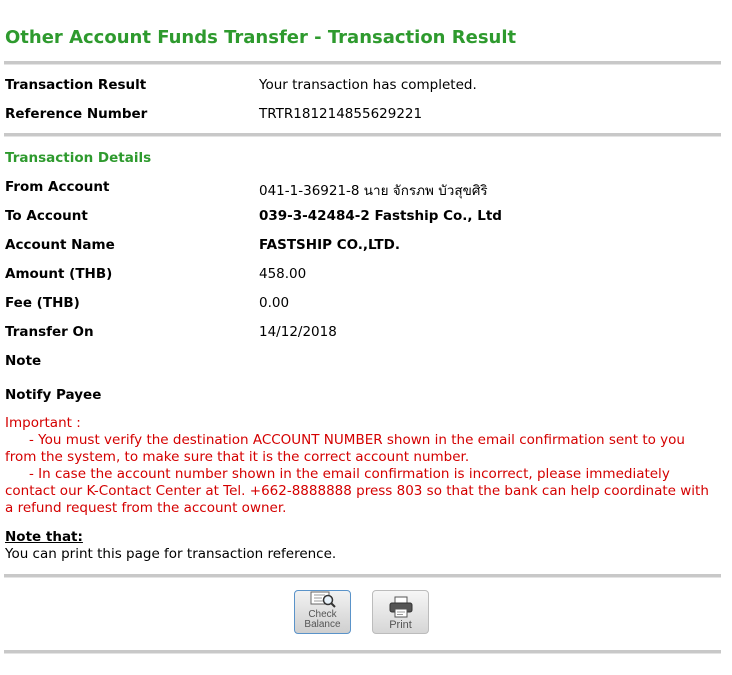 Image resolution: width=732 pixels, height=675 pixels. What do you see at coordinates (42, 303) in the screenshot?
I see `fee-label: Fee (THB)` at bounding box center [42, 303].